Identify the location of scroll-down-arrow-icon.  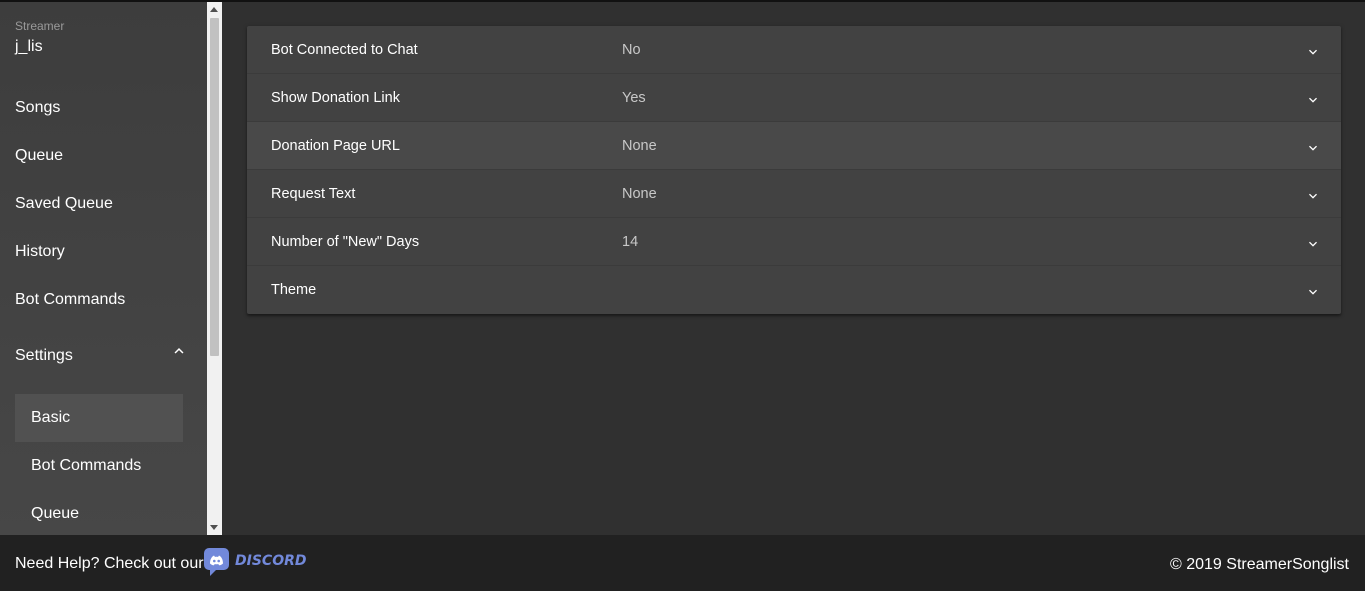
(214, 527).